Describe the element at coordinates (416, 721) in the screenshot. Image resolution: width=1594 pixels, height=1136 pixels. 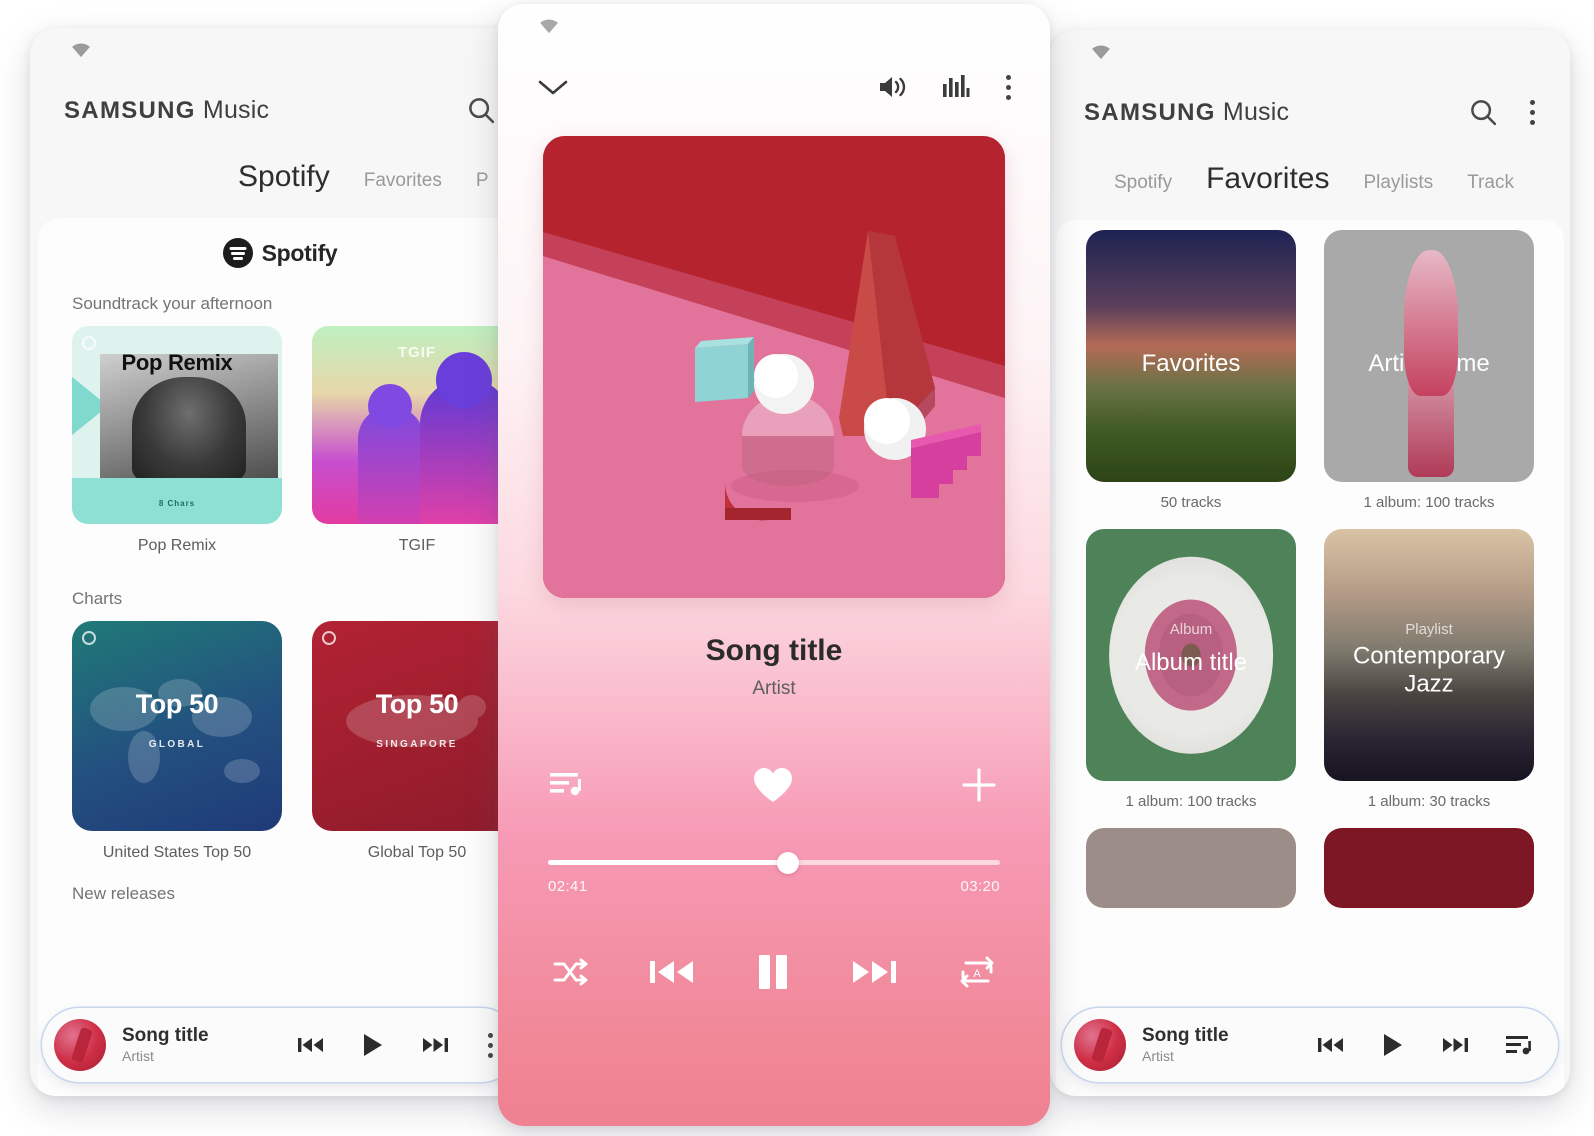
I see `map-outline-icon` at that location.